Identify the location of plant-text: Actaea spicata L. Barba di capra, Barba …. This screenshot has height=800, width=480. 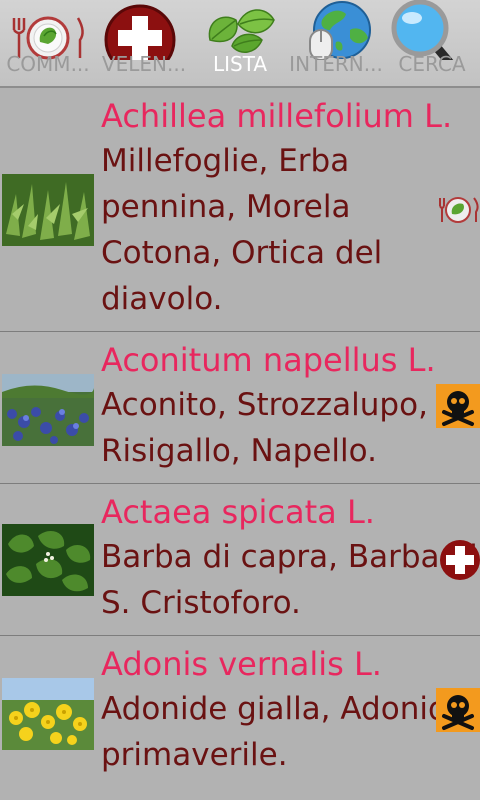
(290, 555).